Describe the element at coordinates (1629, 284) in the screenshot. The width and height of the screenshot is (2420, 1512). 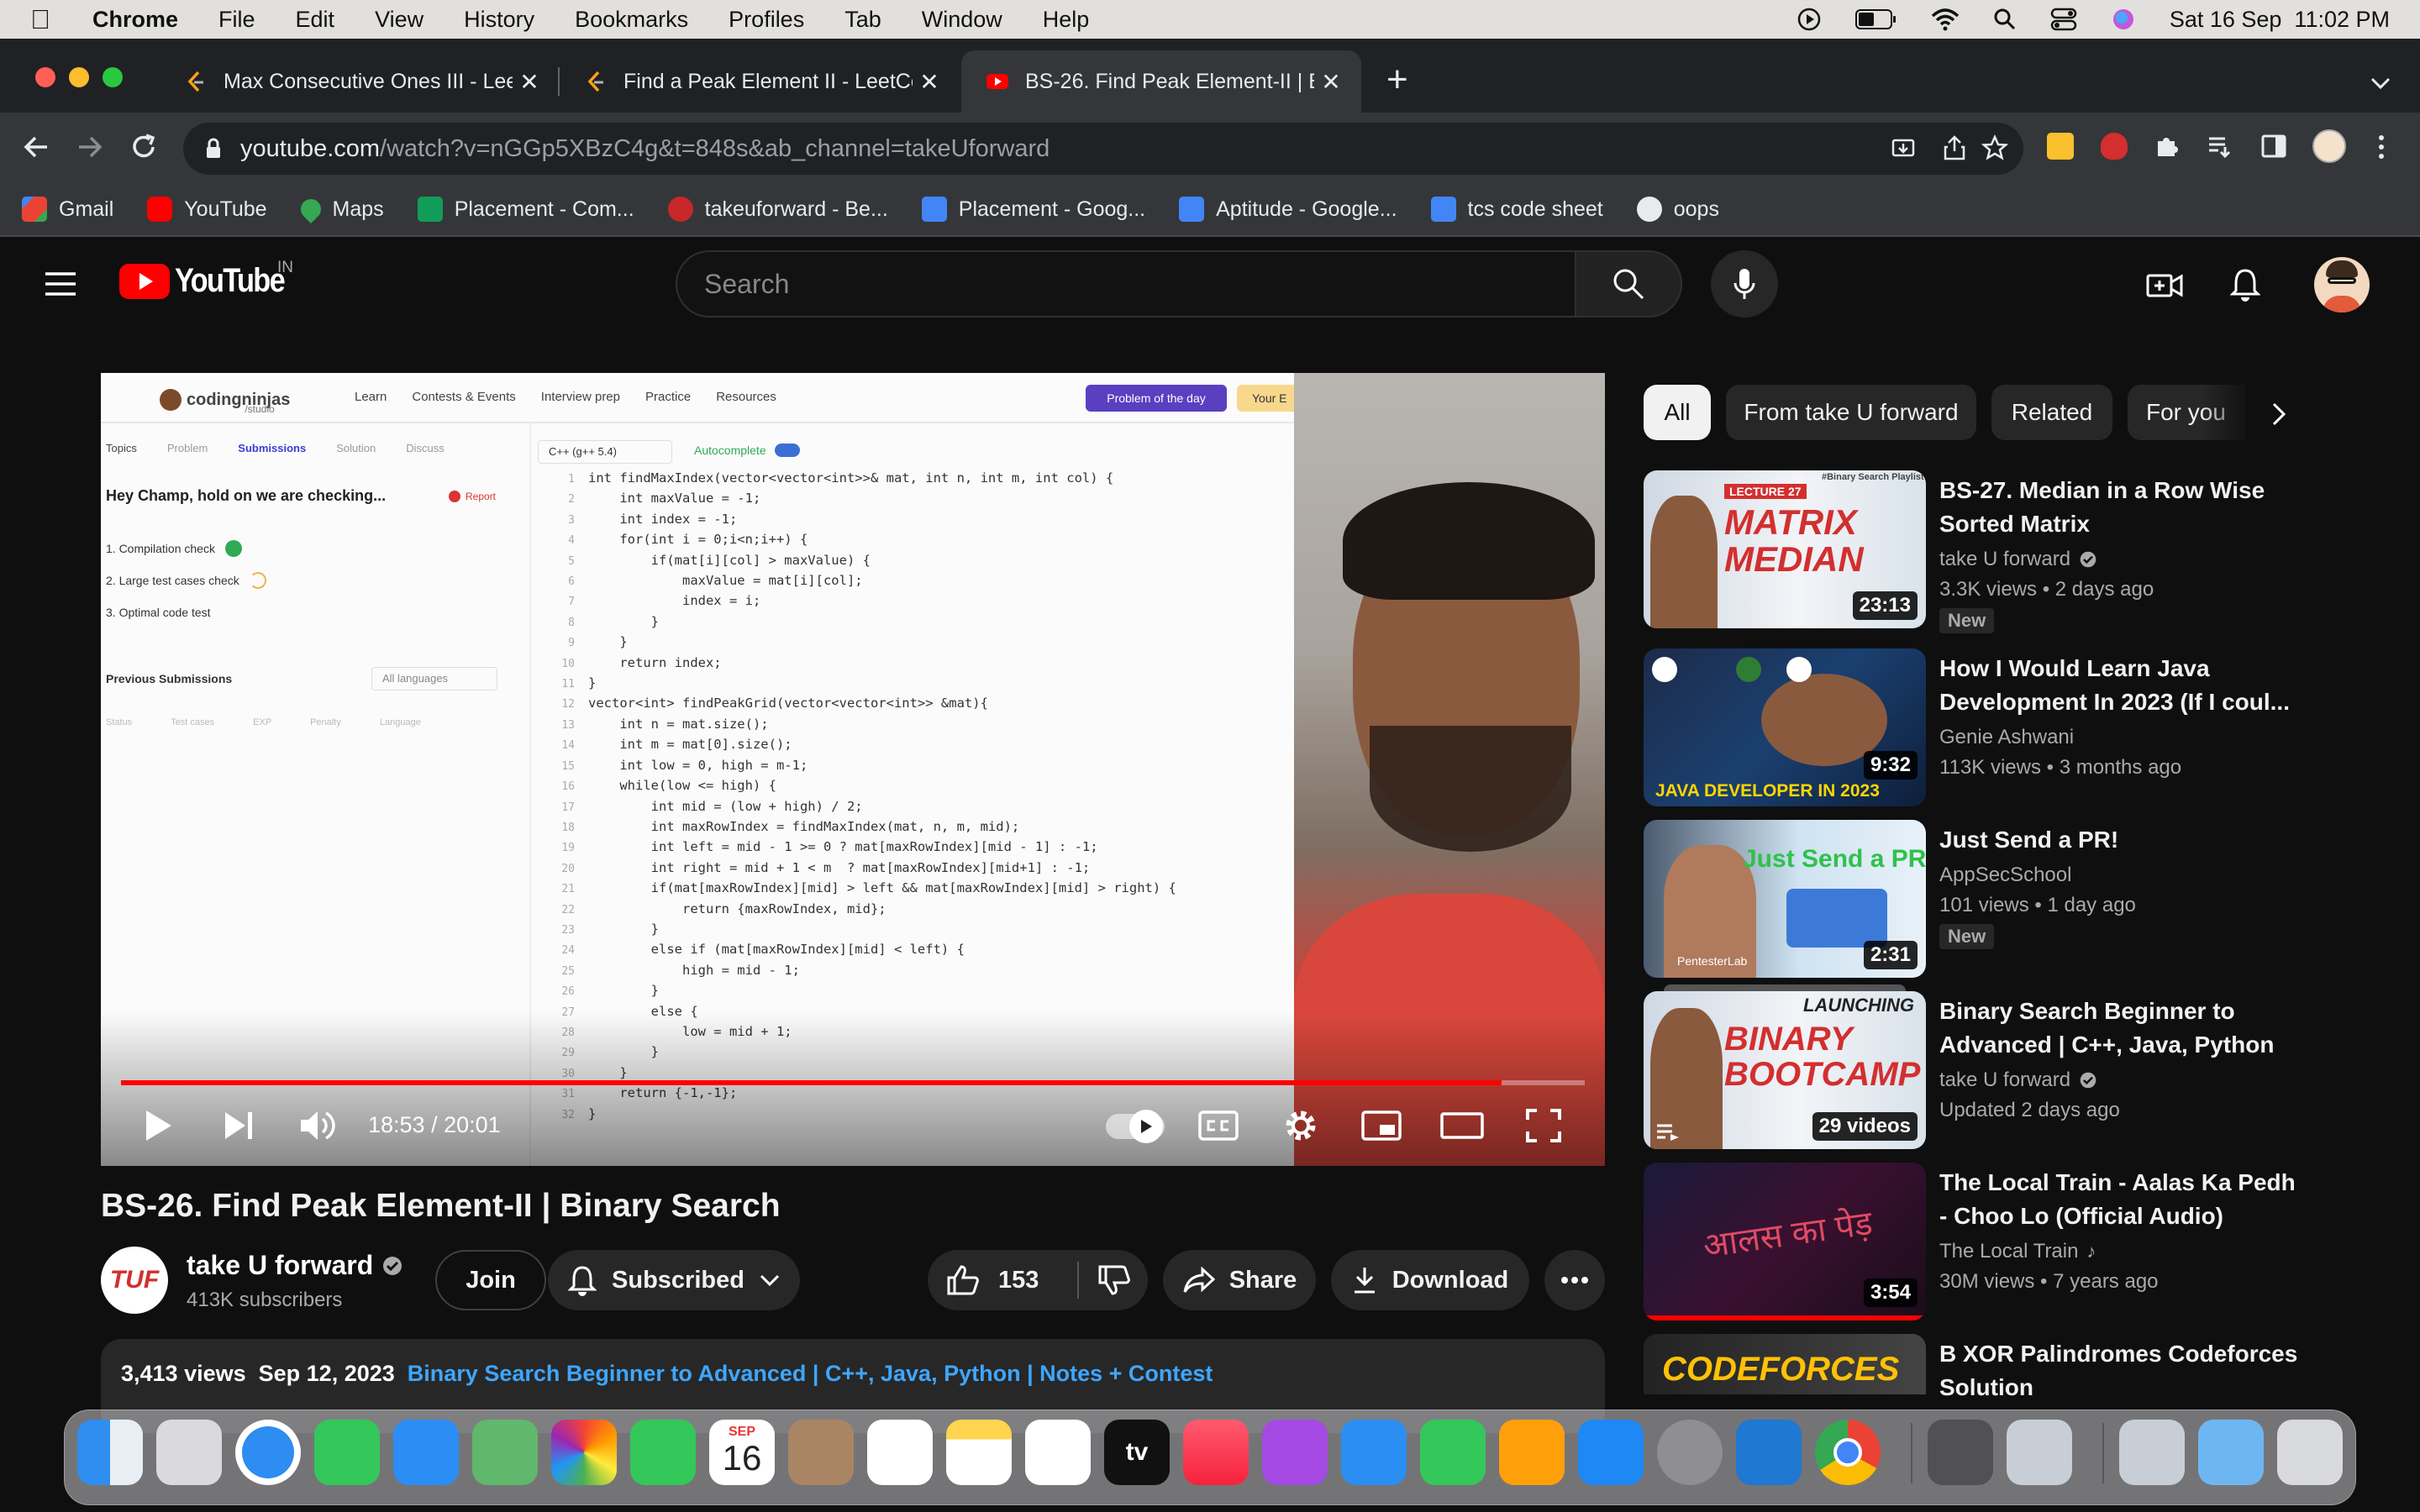
I see `search-button` at that location.